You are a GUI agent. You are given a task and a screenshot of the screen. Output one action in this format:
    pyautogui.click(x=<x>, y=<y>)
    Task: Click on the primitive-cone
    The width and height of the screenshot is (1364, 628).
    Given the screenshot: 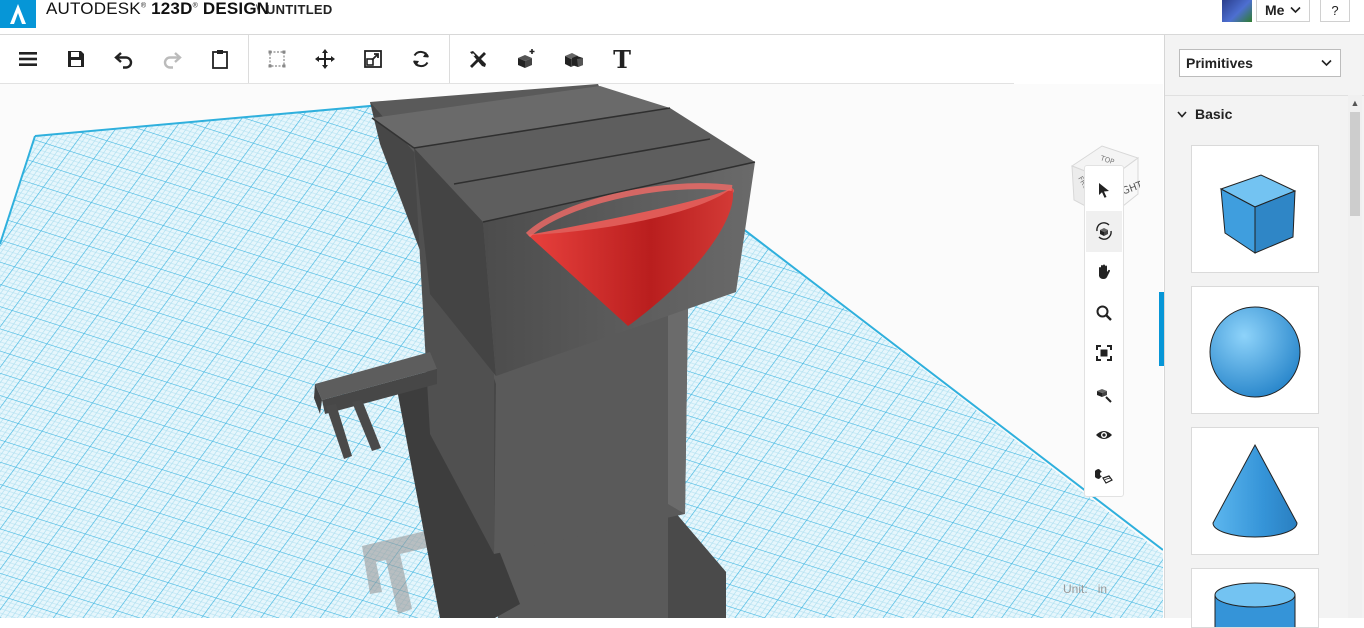 What is the action you would take?
    pyautogui.click(x=1255, y=491)
    